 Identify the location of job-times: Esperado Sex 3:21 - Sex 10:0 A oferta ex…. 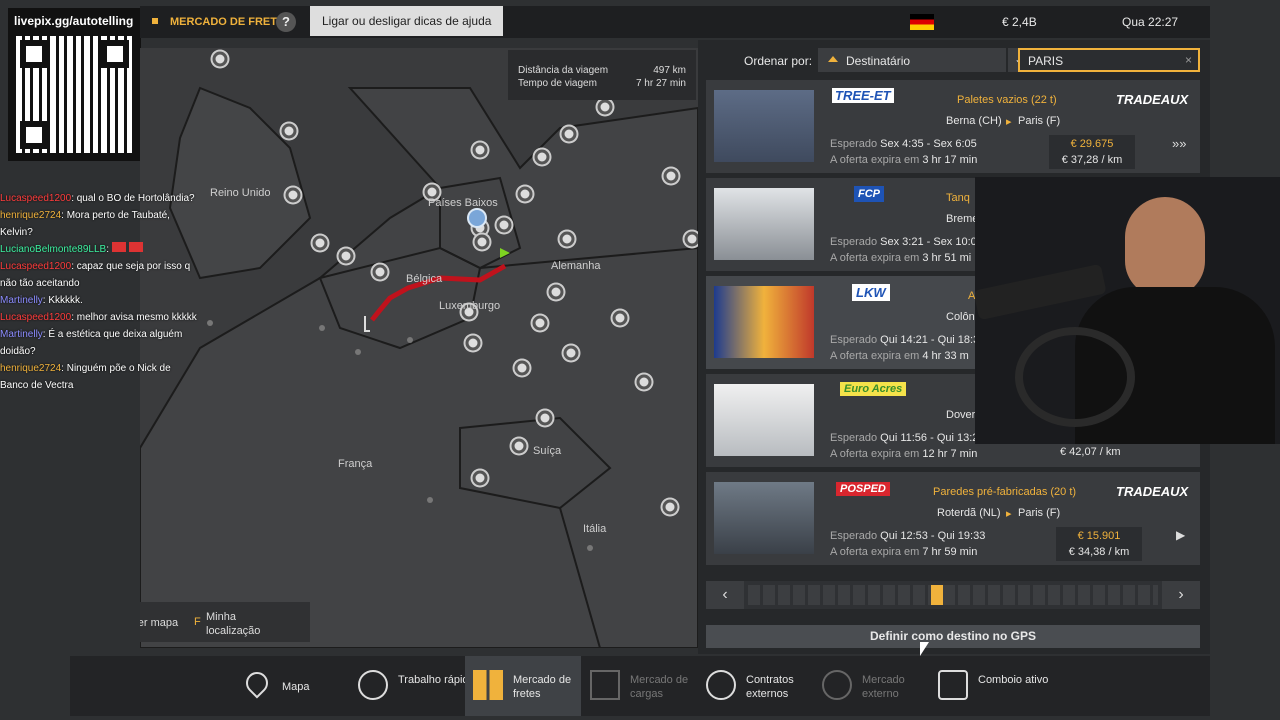
(903, 250).